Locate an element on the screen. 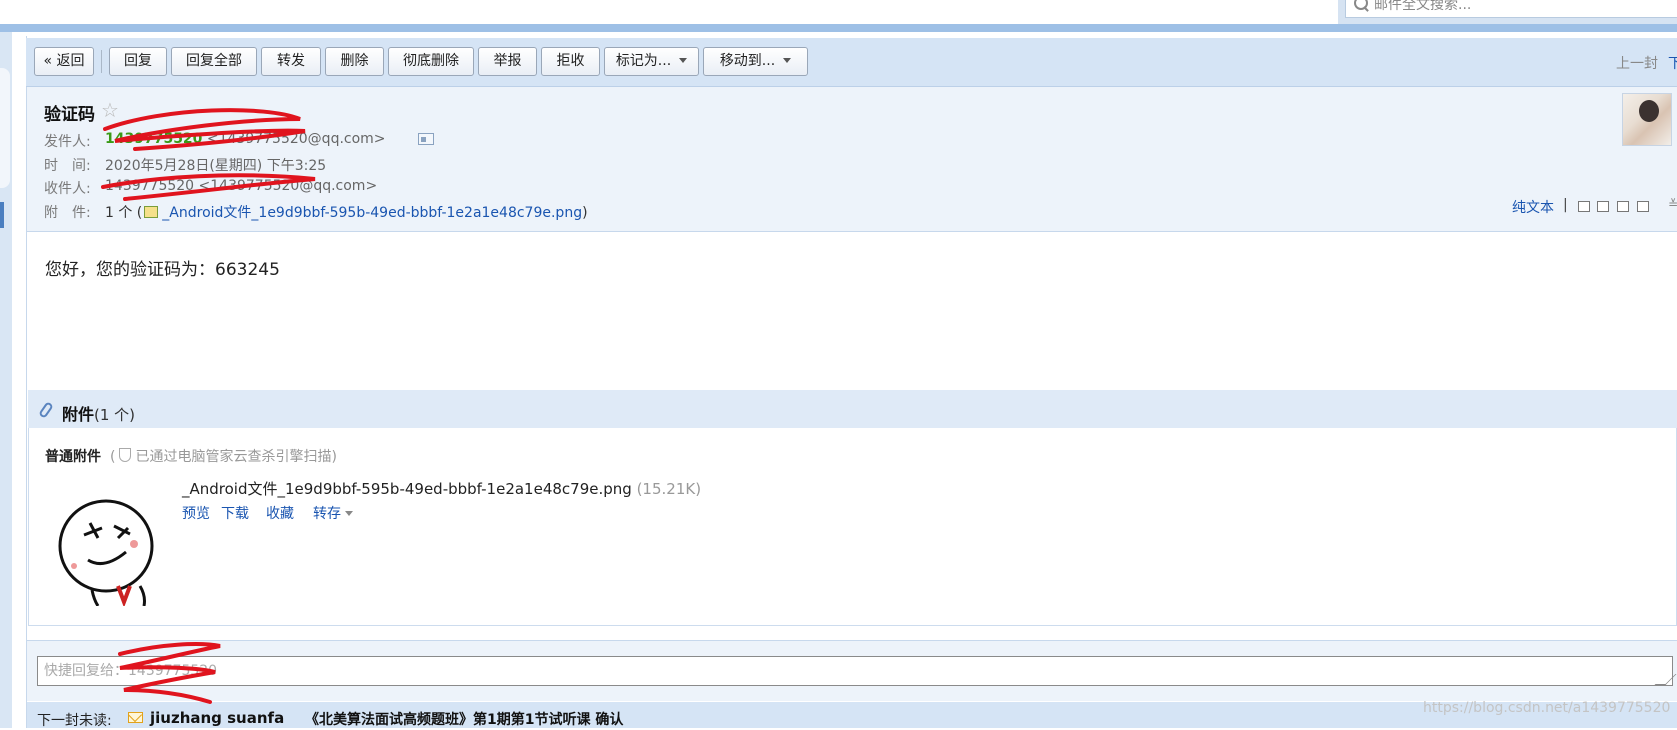 The height and width of the screenshot is (730, 1677). new-window-icon is located at coordinates (1584, 206).